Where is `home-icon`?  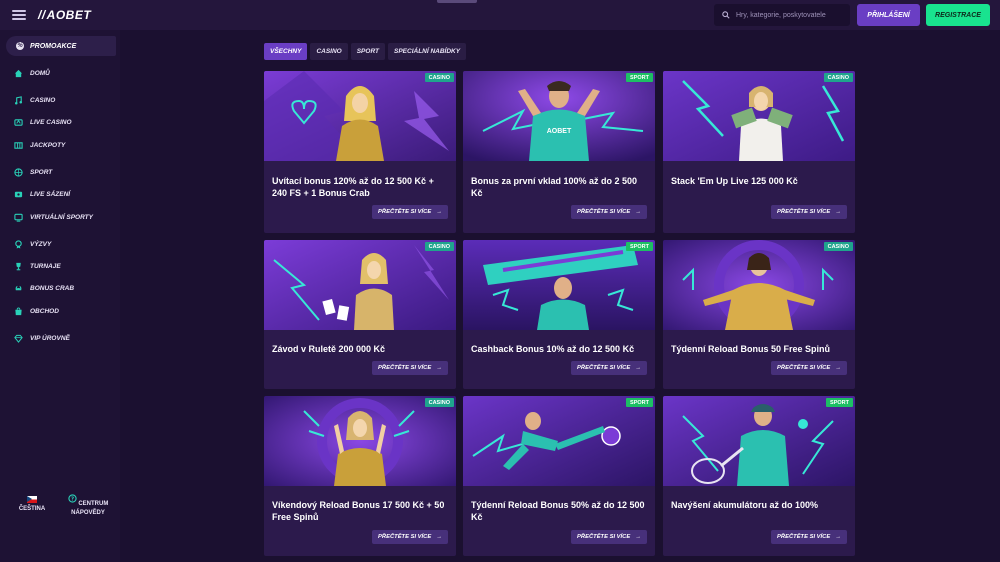
home-icon is located at coordinates (18, 73).